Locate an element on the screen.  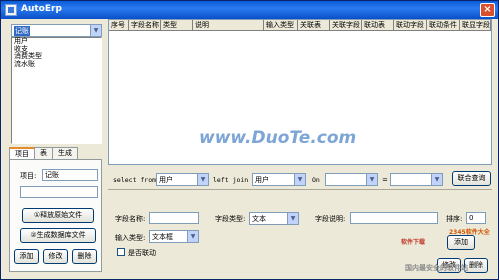
linked-label: 是否联动 is located at coordinates (142, 253).